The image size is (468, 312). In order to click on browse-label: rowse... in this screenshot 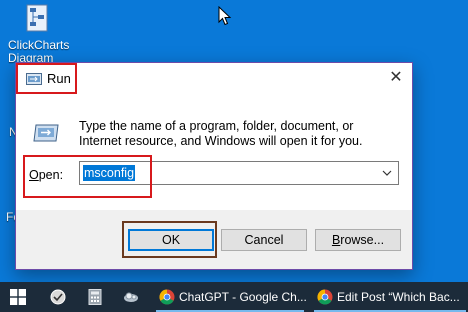, I will do `click(362, 240)`.